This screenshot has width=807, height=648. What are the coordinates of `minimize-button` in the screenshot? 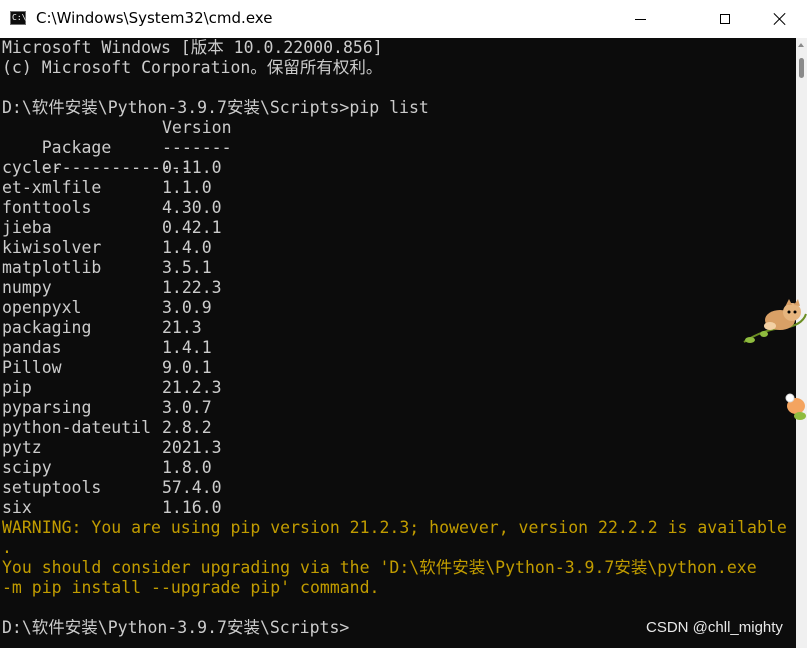 It's located at (640, 19).